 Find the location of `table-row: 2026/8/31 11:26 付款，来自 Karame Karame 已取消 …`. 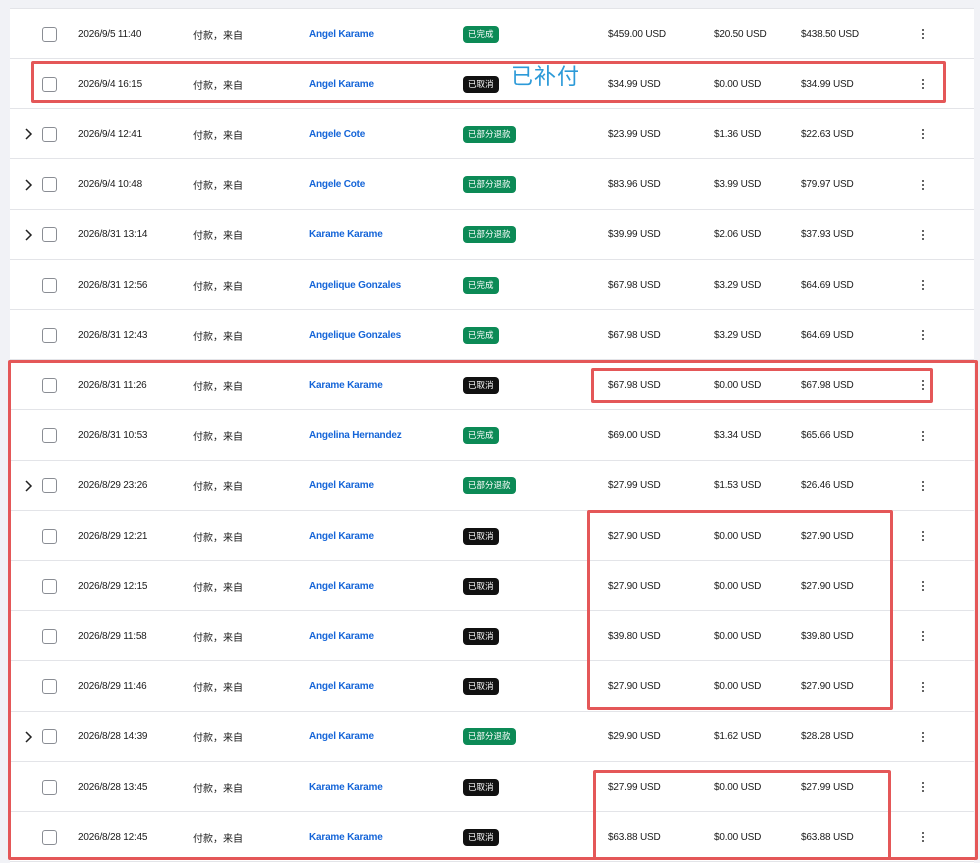

table-row: 2026/8/31 11:26 付款，来自 Karame Karame 已取消 … is located at coordinates (492, 385).